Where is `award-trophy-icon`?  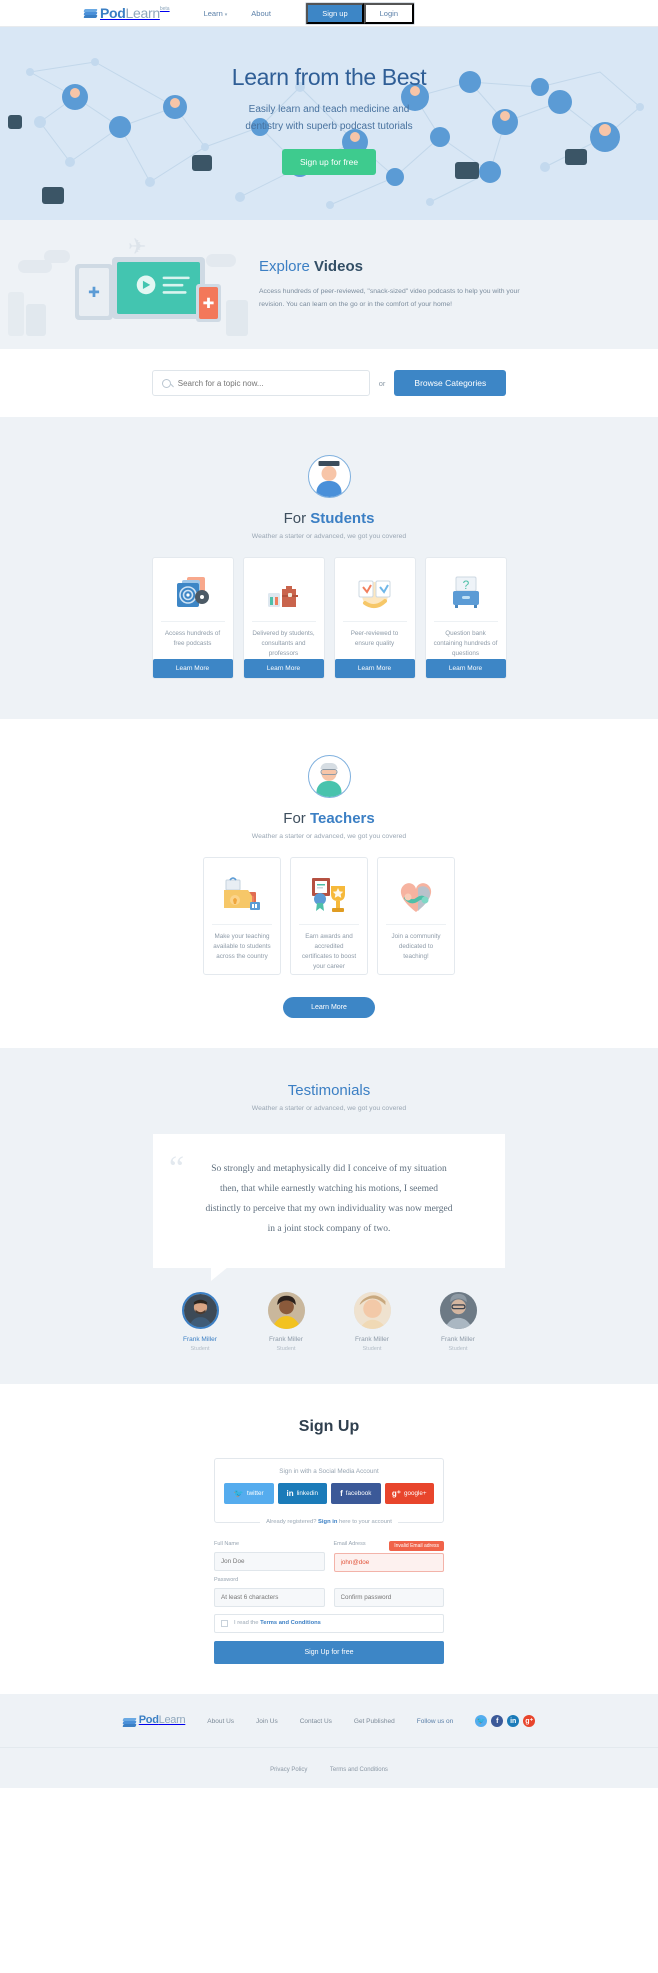
award-trophy-icon is located at coordinates (329, 896).